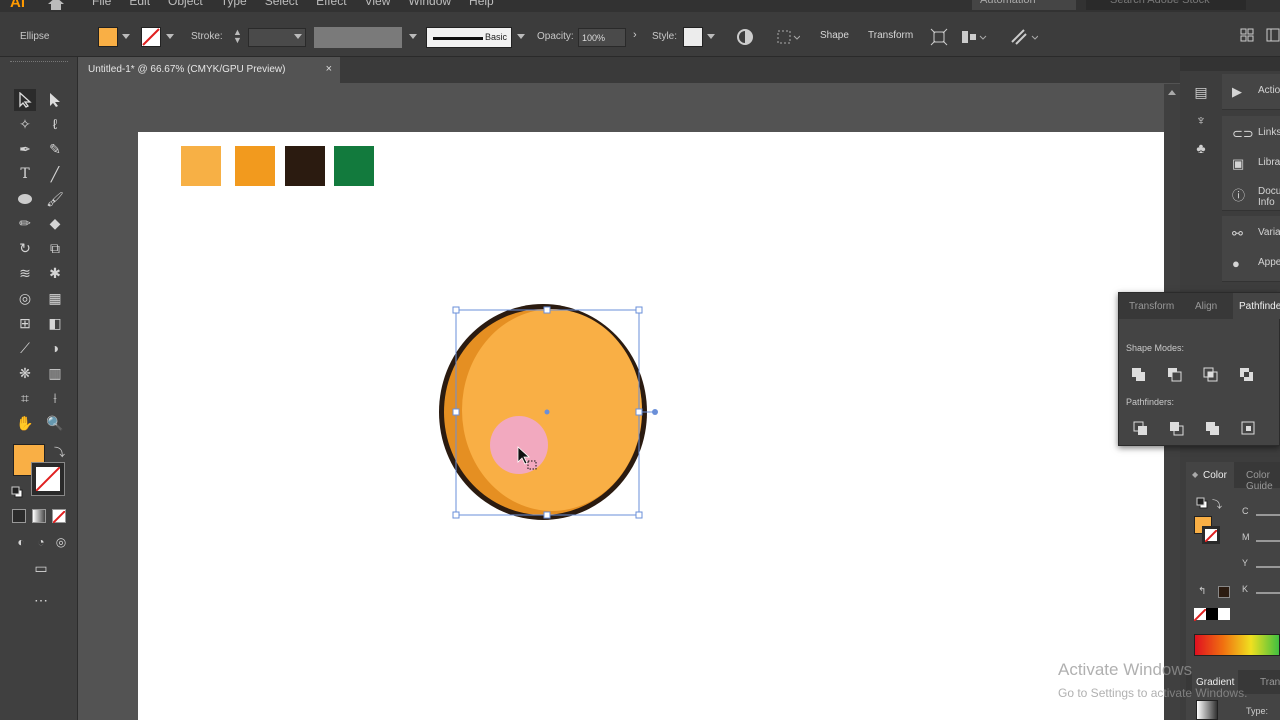 The height and width of the screenshot is (720, 1280). Describe the element at coordinates (201, 166) in the screenshot. I see `color-swatch-light-orange` at that location.